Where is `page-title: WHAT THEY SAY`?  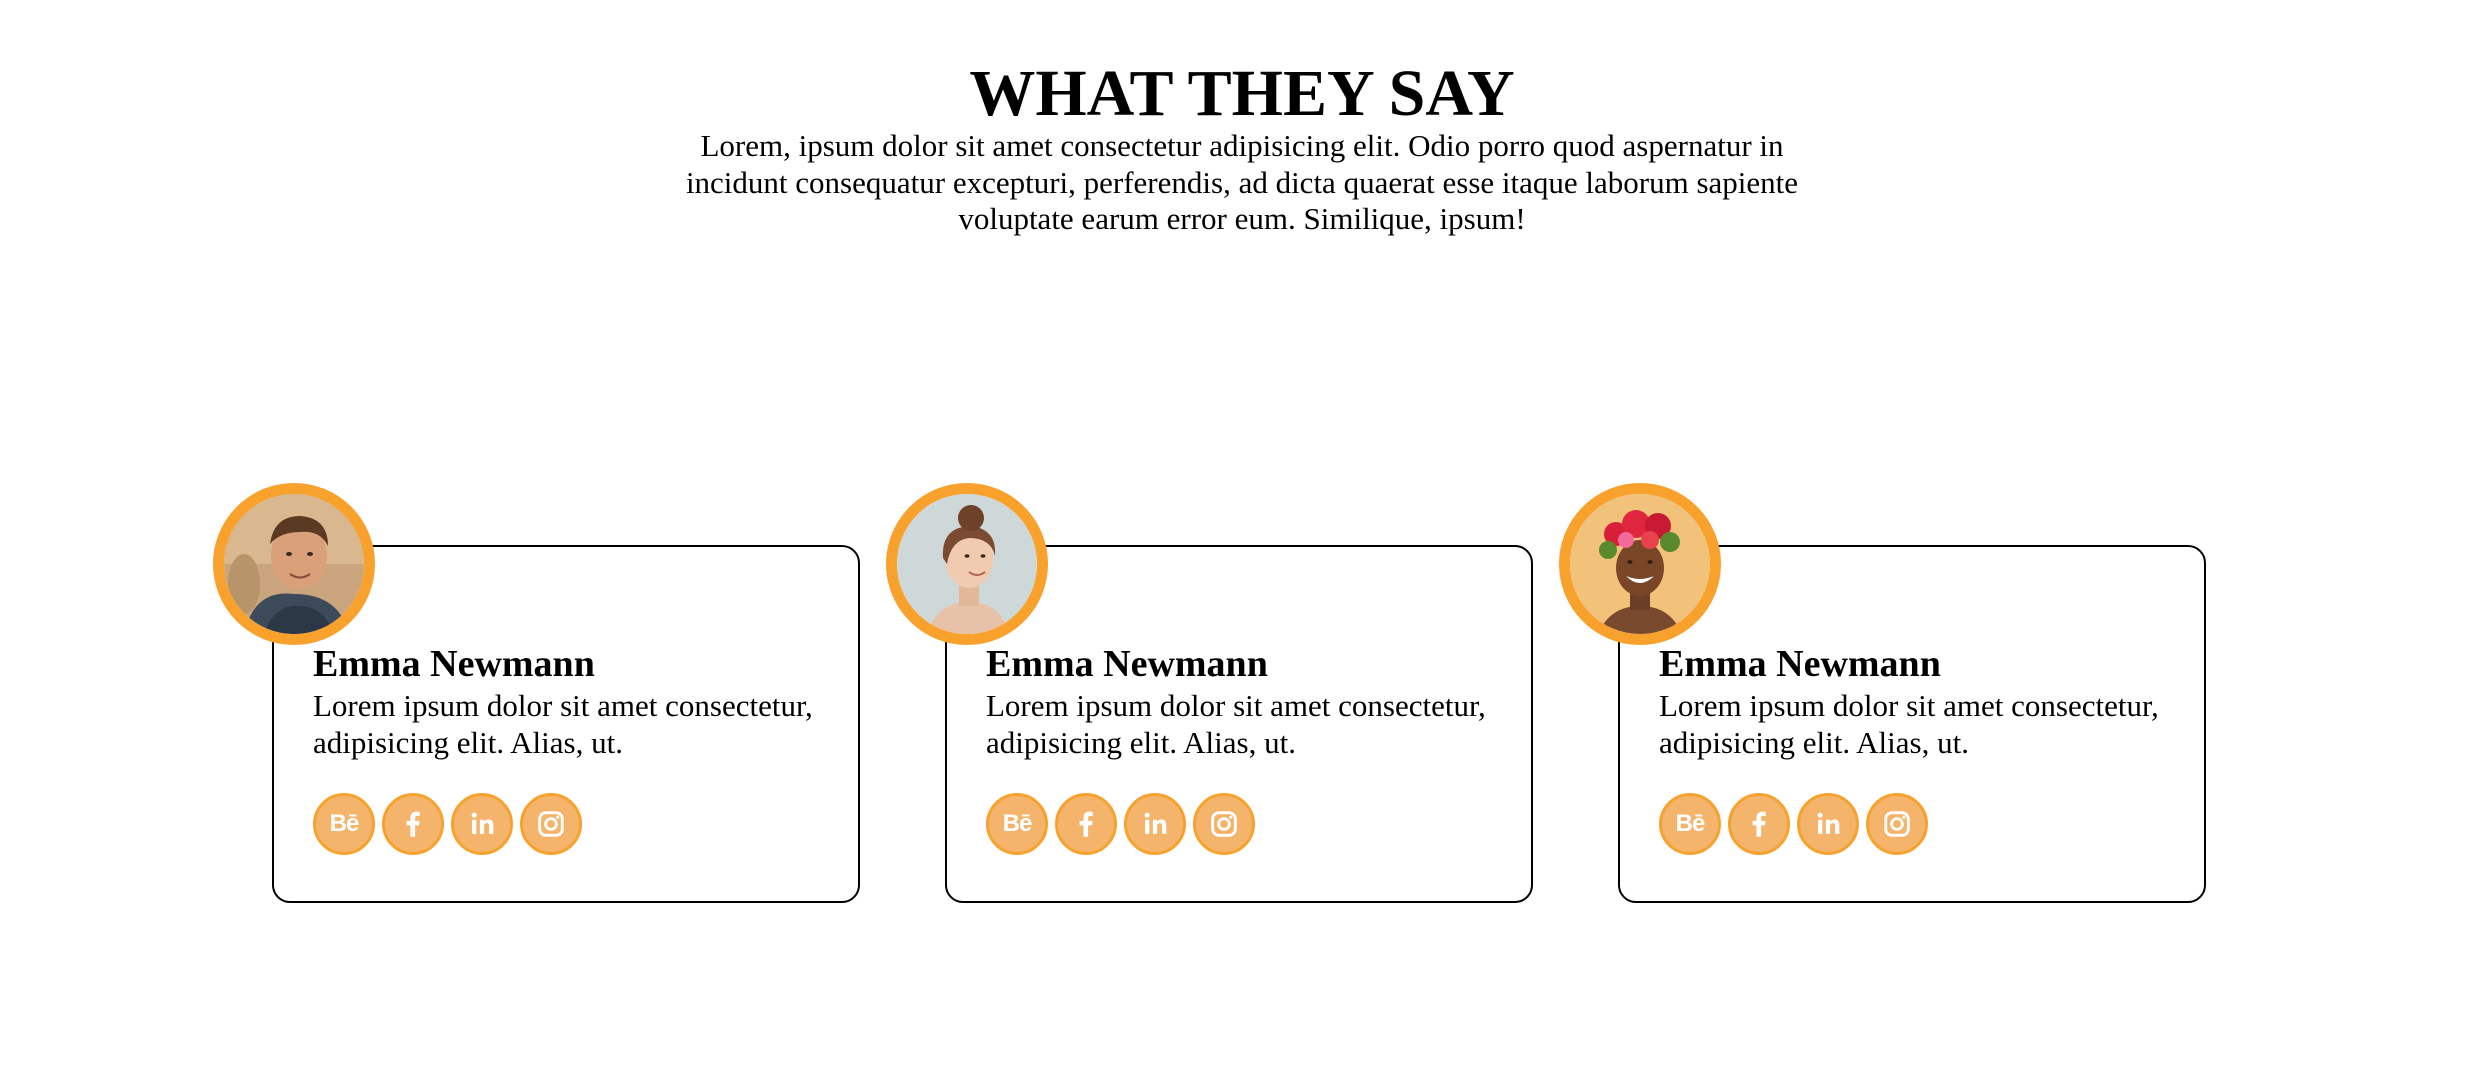 page-title: WHAT THEY SAY is located at coordinates (1242, 93).